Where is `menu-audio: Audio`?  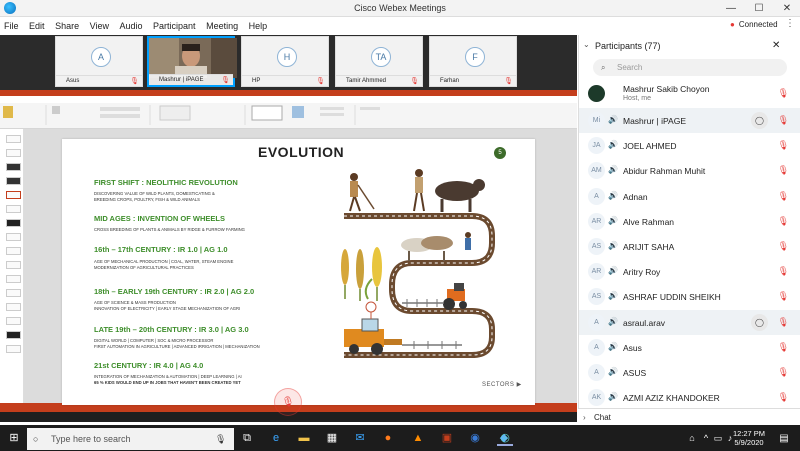 menu-audio: Audio is located at coordinates (130, 26).